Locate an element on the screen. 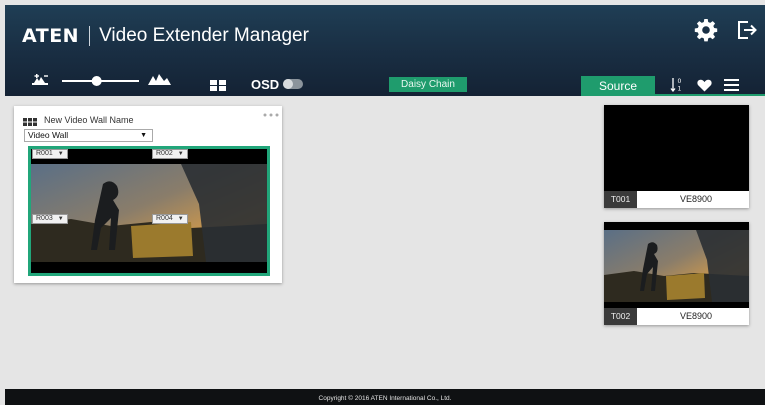  receiver-select-r002: R002 ▼ is located at coordinates (170, 154).